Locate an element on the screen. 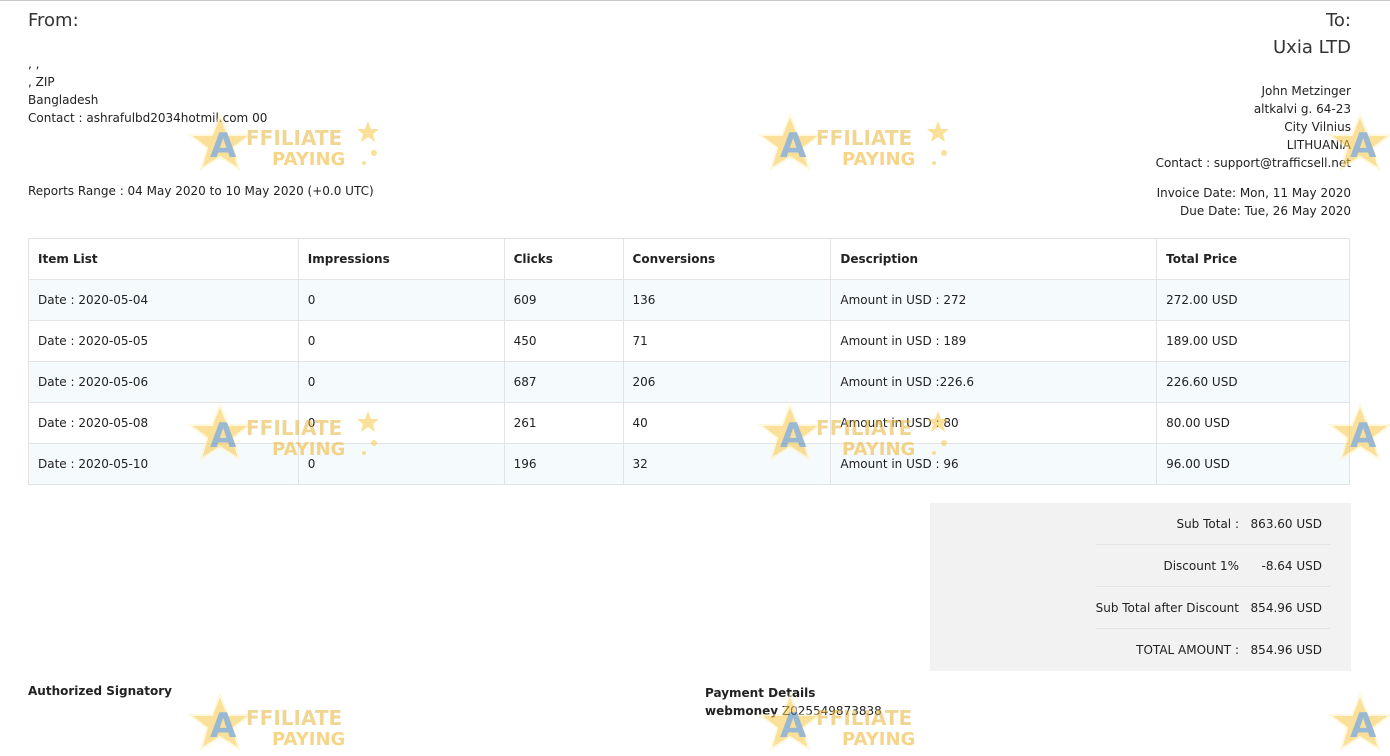  discount-row: Discount 1% -8.64 USD is located at coordinates (1213, 566).